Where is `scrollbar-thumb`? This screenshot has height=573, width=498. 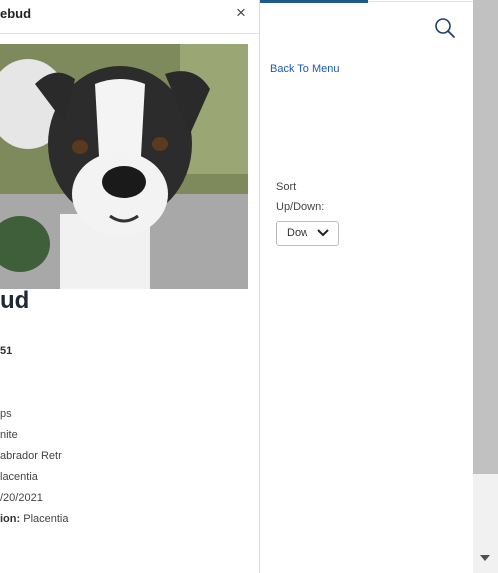
scrollbar-thumb is located at coordinates (485, 237).